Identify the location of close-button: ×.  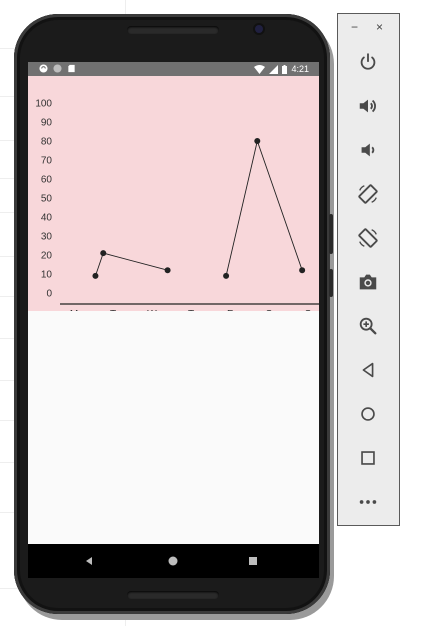
(379, 27).